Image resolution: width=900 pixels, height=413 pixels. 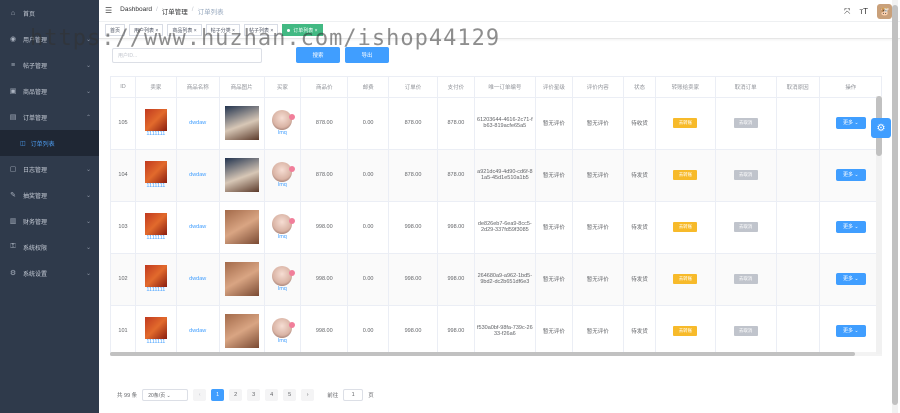 I want to click on cell-price: 998.00, so click(x=324, y=279).